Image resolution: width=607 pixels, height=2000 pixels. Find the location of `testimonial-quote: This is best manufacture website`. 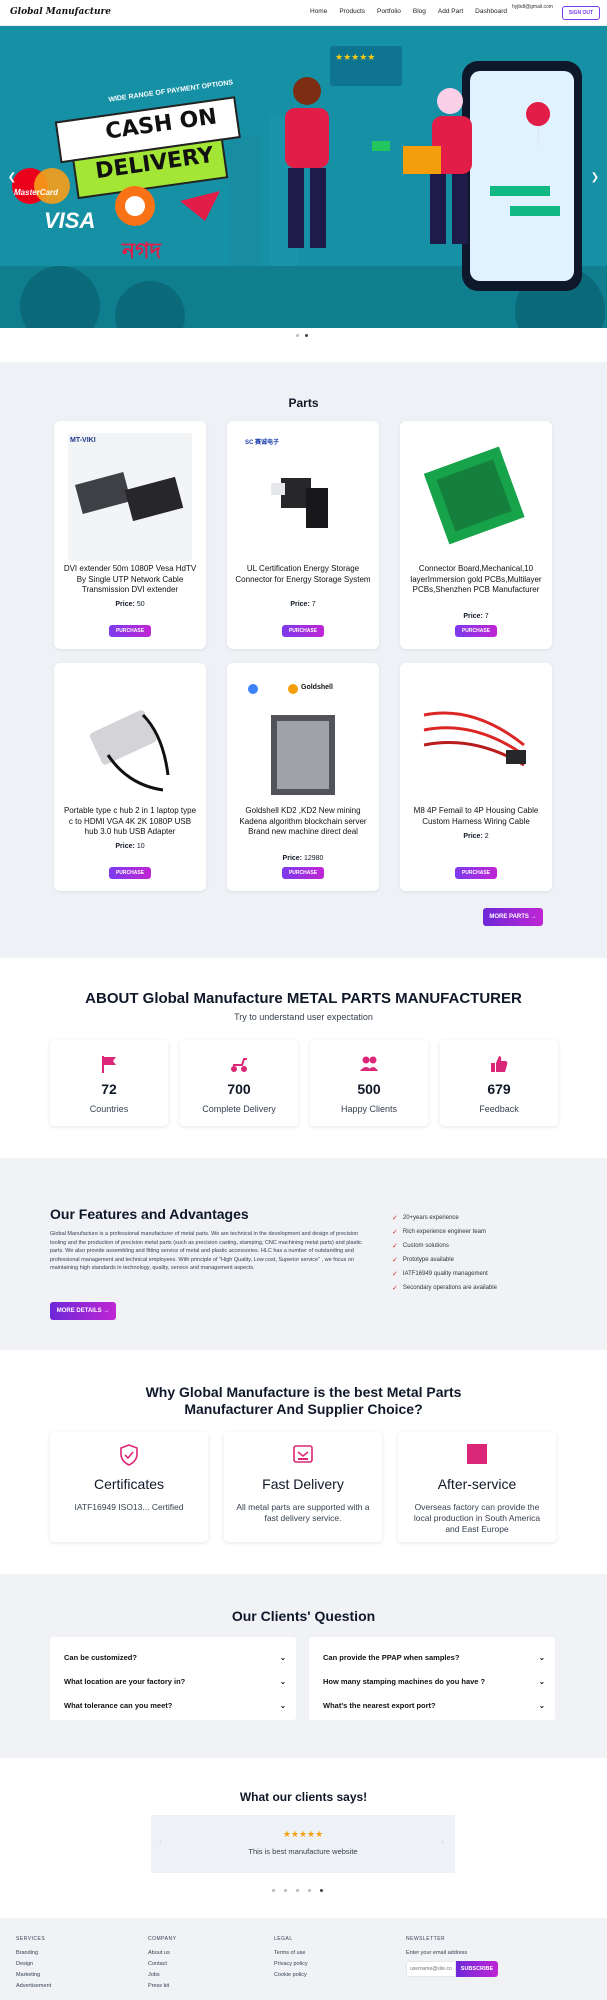

testimonial-quote: This is best manufacture website is located at coordinates (303, 1851).